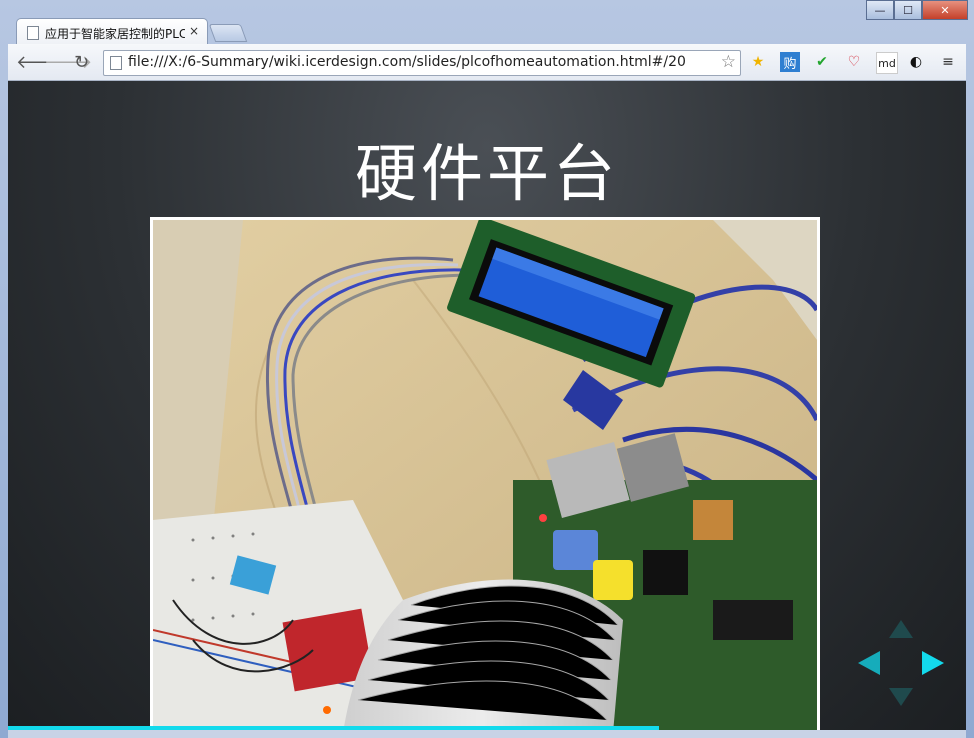  What do you see at coordinates (908, 10) in the screenshot?
I see `maximize-button: ☐` at bounding box center [908, 10].